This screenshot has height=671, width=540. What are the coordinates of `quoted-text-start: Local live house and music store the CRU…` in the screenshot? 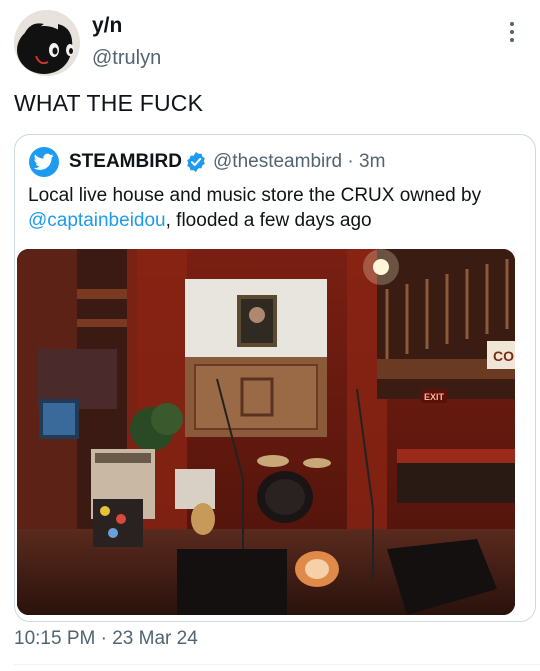 It's located at (255, 195).